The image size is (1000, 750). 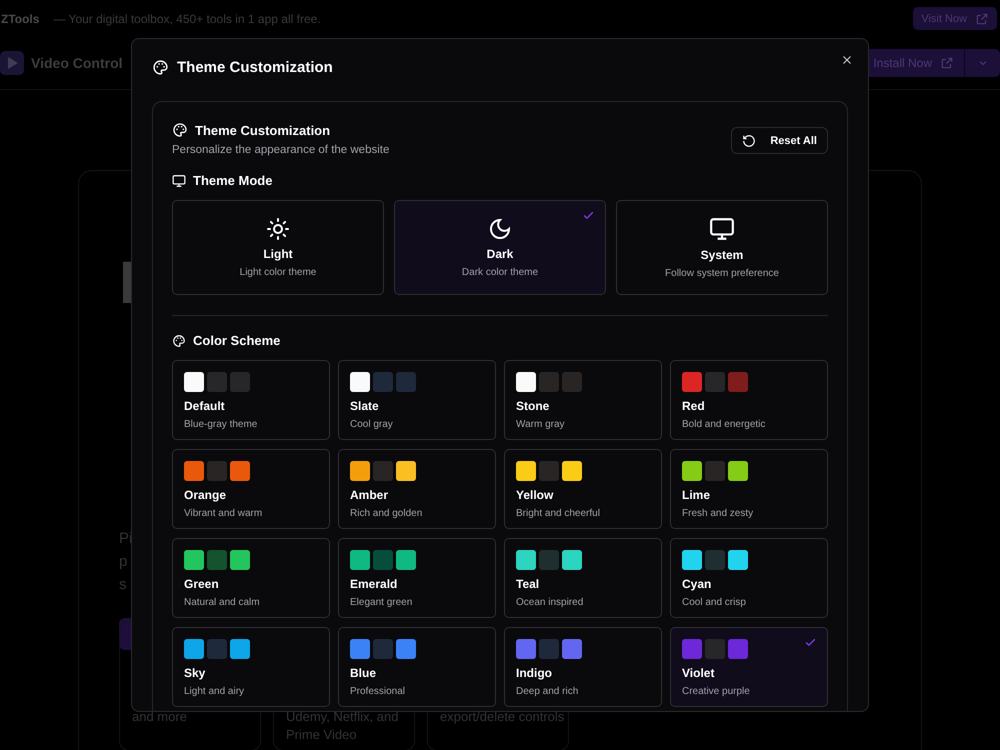 I want to click on color-scheme-option: Violet Creative purple, so click(x=749, y=667).